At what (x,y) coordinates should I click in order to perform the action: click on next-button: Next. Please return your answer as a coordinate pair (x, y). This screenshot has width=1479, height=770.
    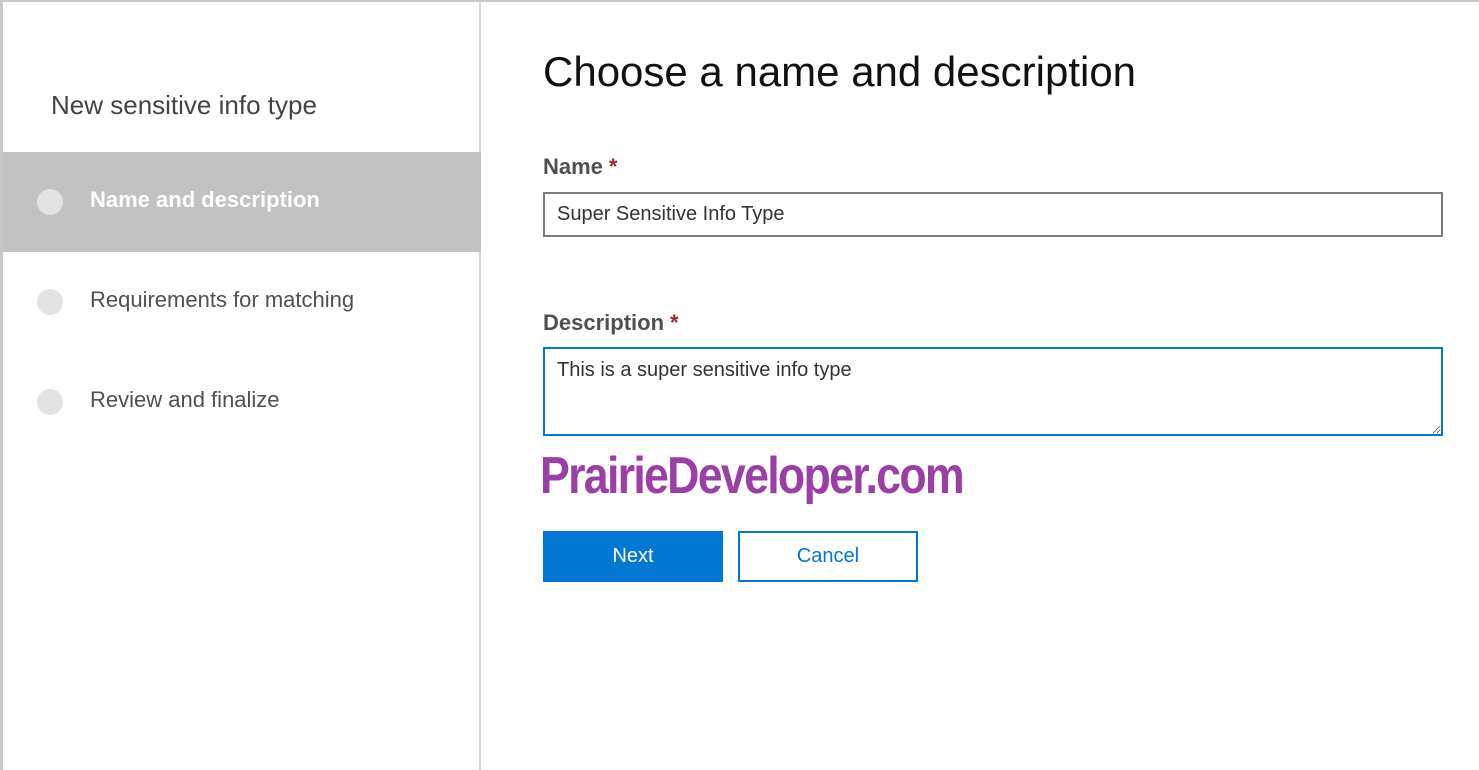
    Looking at the image, I should click on (633, 556).